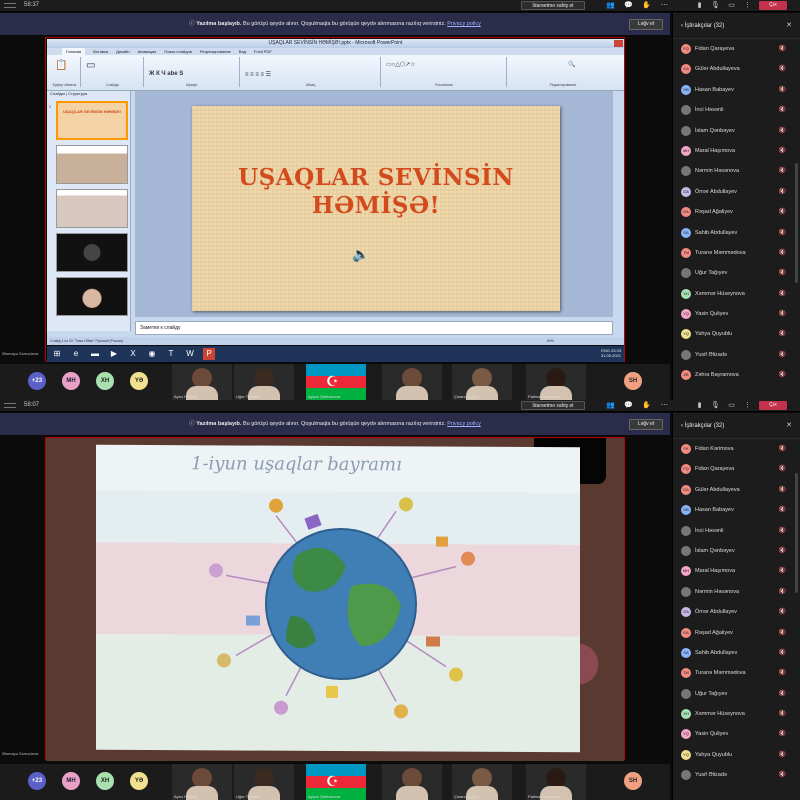  What do you see at coordinates (664, 406) in the screenshot?
I see `more-options-icon: ⋯` at bounding box center [664, 406].